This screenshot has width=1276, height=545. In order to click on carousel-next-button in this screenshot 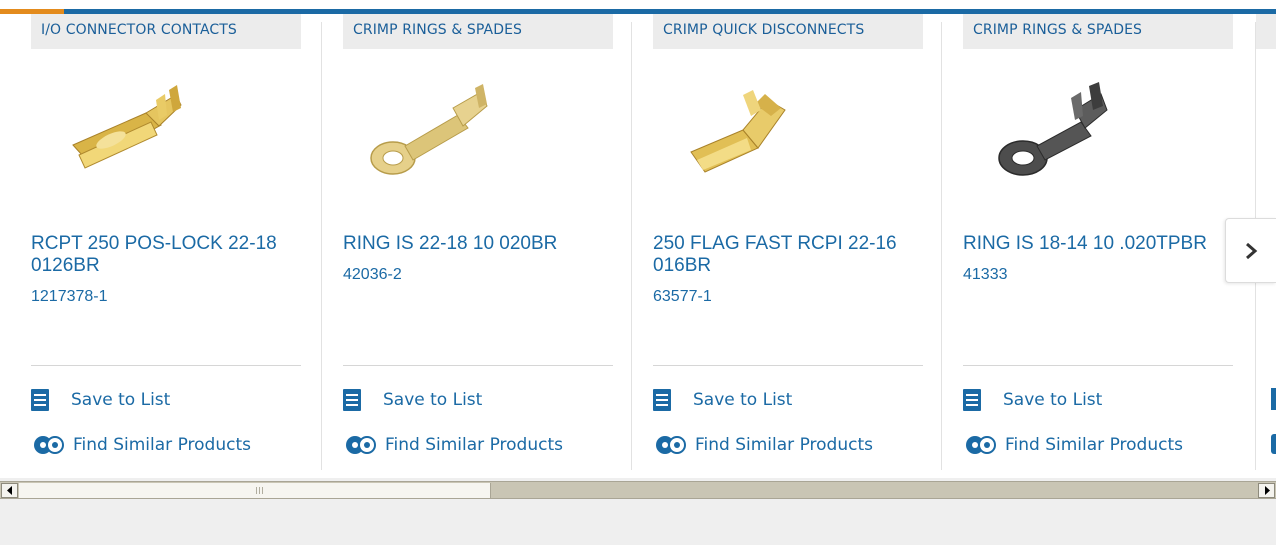, I will do `click(1250, 250)`.